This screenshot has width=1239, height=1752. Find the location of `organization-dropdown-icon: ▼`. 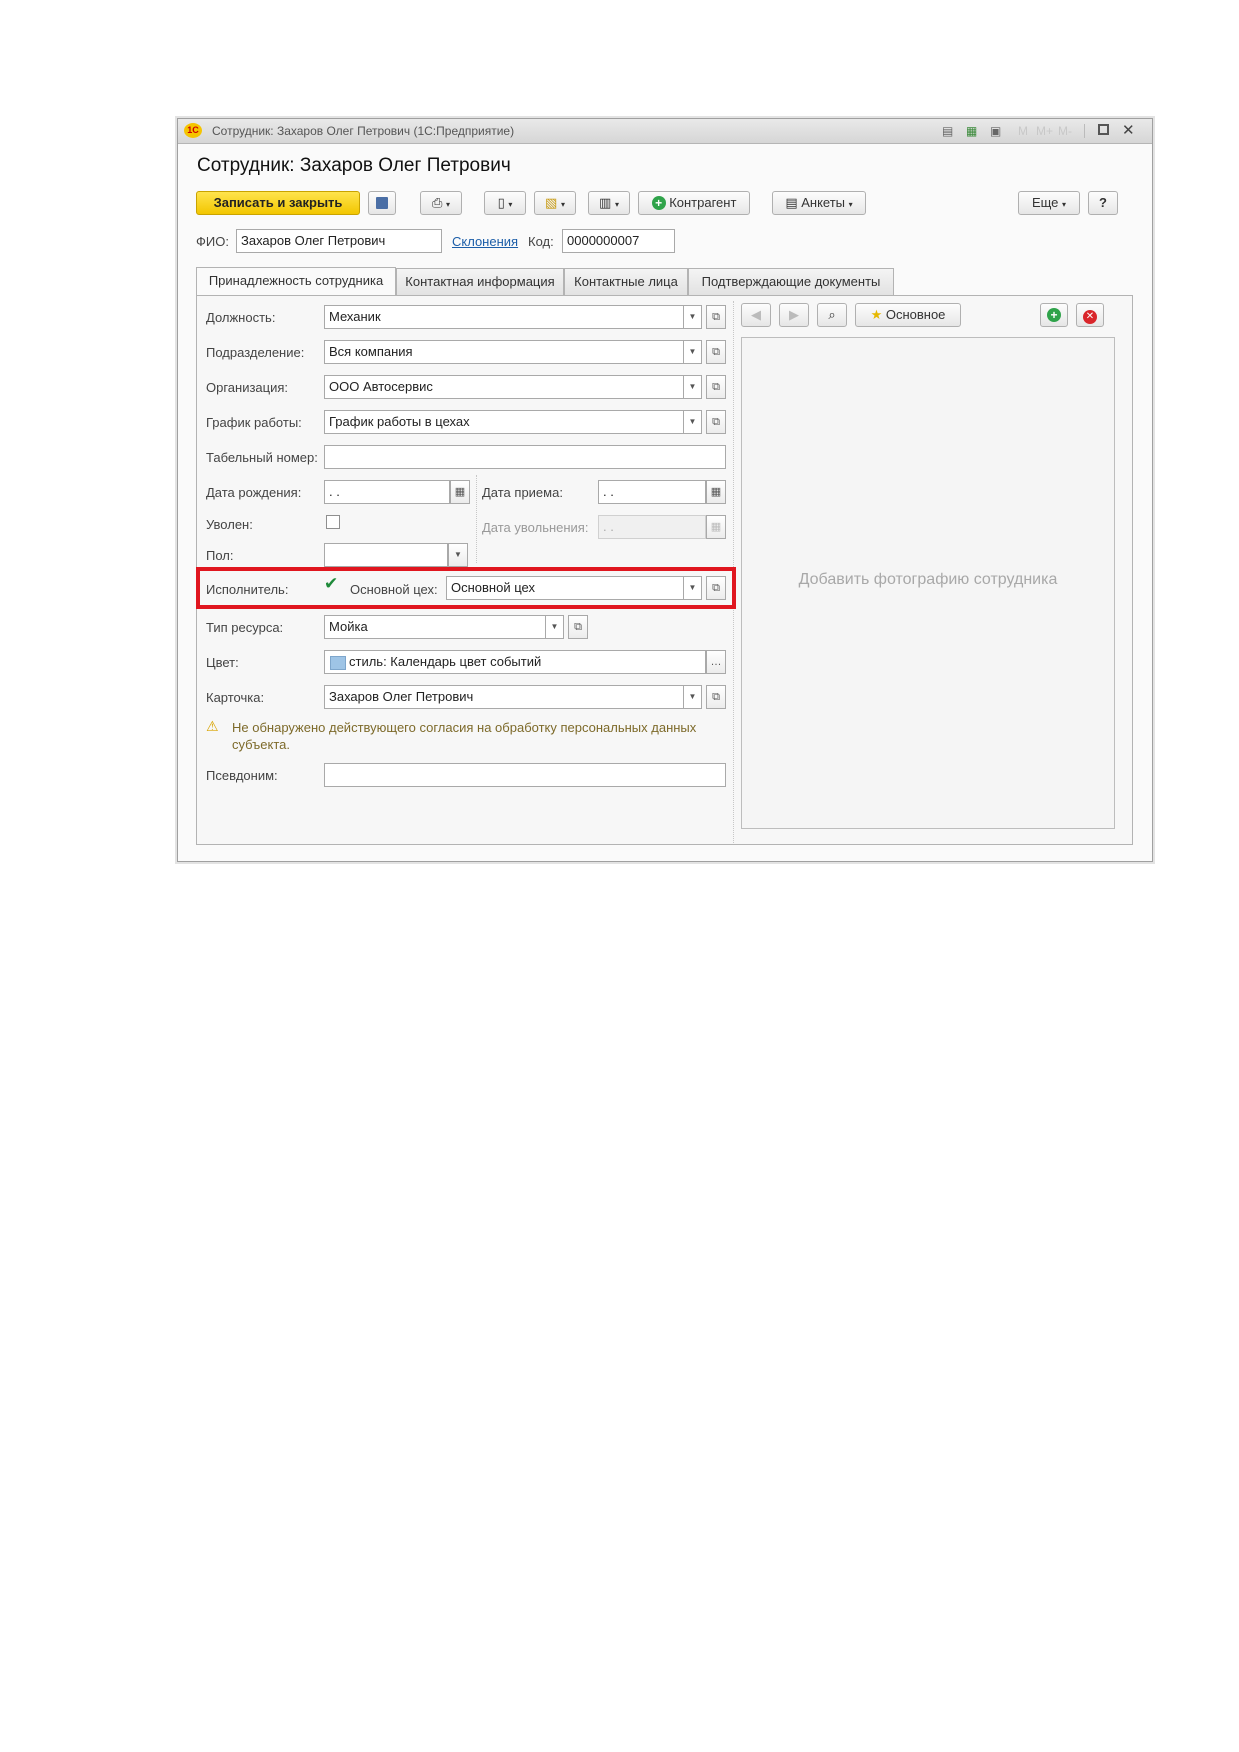

organization-dropdown-icon: ▼ is located at coordinates (693, 387).